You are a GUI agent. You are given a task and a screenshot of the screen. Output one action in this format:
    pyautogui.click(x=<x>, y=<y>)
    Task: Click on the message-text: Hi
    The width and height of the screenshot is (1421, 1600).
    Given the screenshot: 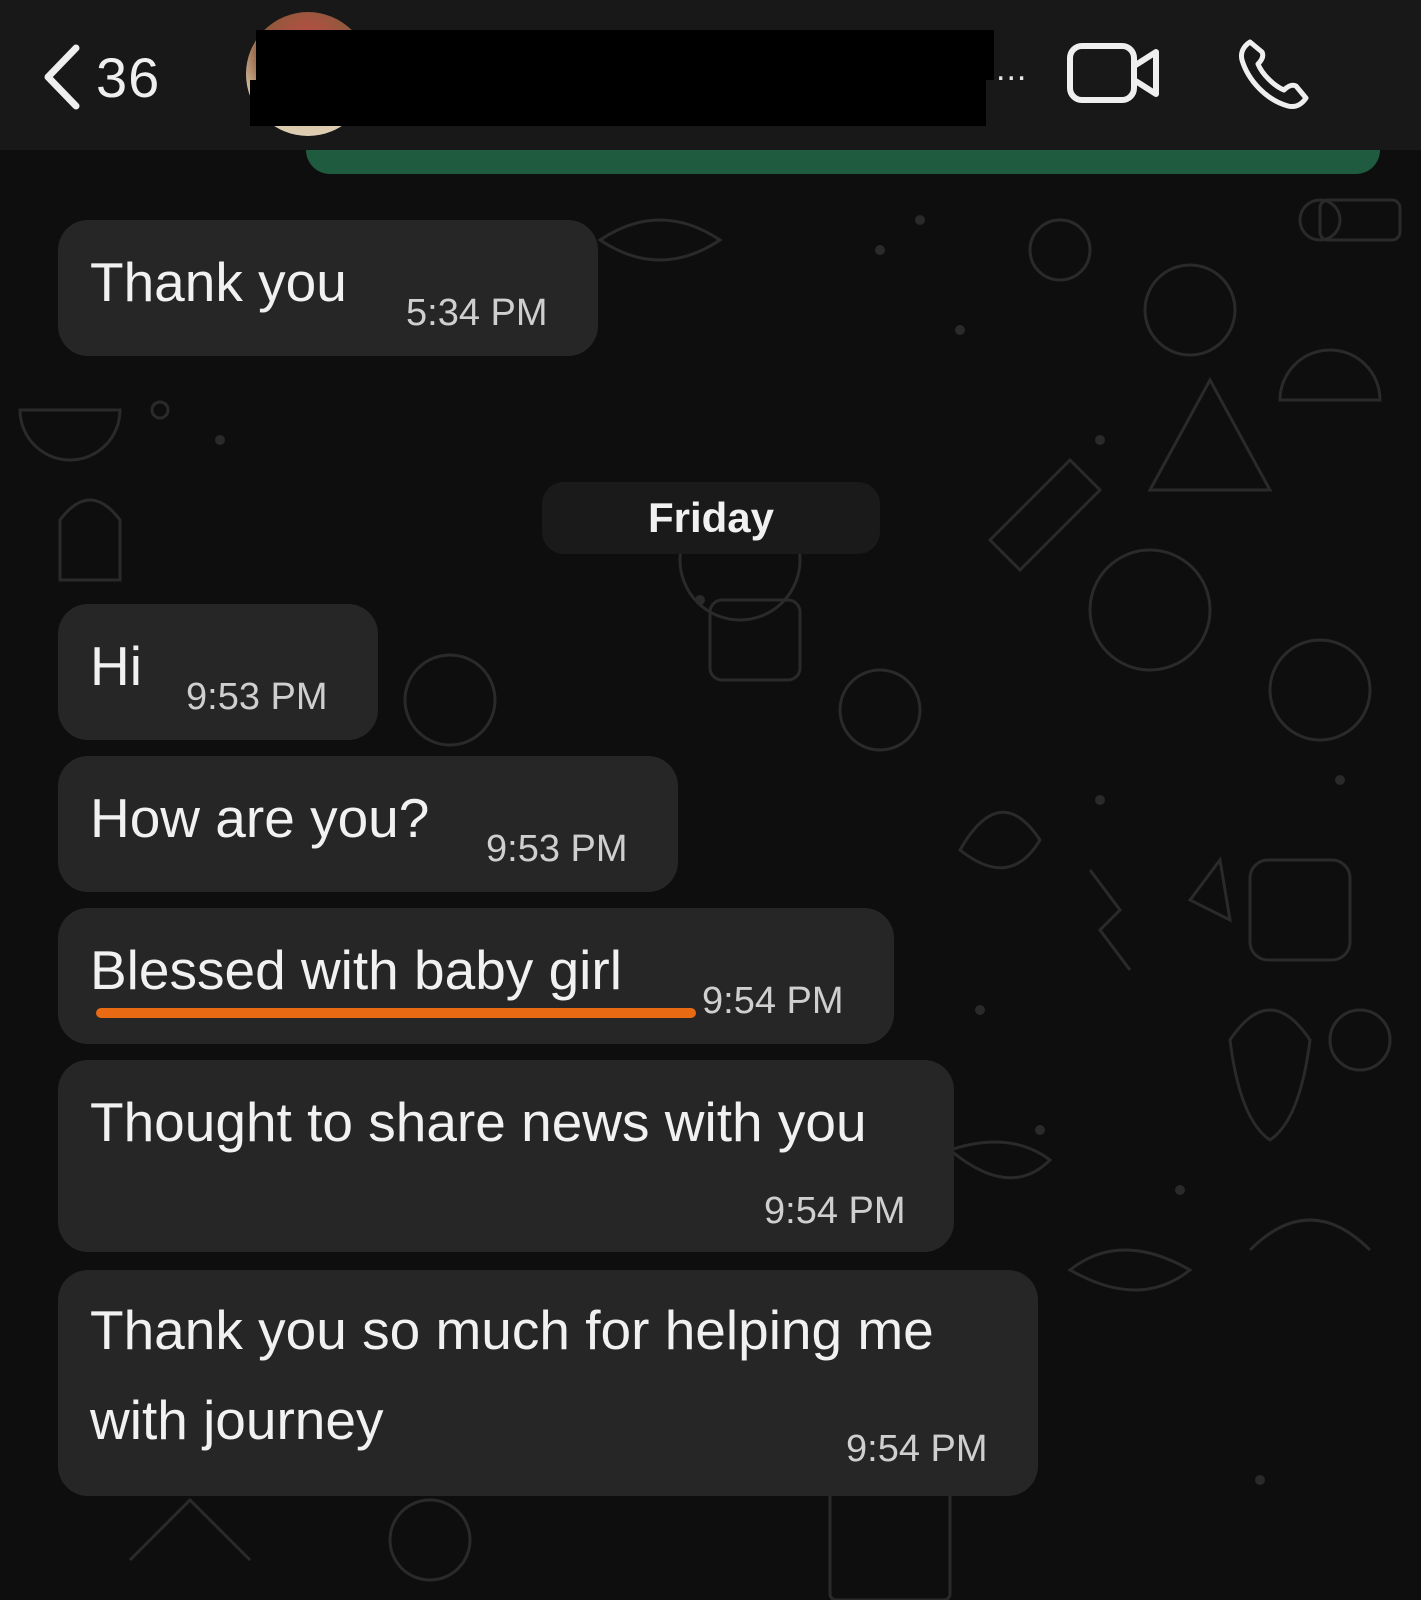 What is the action you would take?
    pyautogui.click(x=116, y=666)
    